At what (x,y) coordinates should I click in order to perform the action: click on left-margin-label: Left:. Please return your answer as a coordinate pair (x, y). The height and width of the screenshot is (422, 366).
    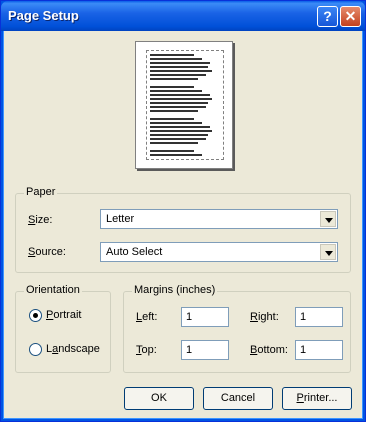
    Looking at the image, I should click on (147, 317).